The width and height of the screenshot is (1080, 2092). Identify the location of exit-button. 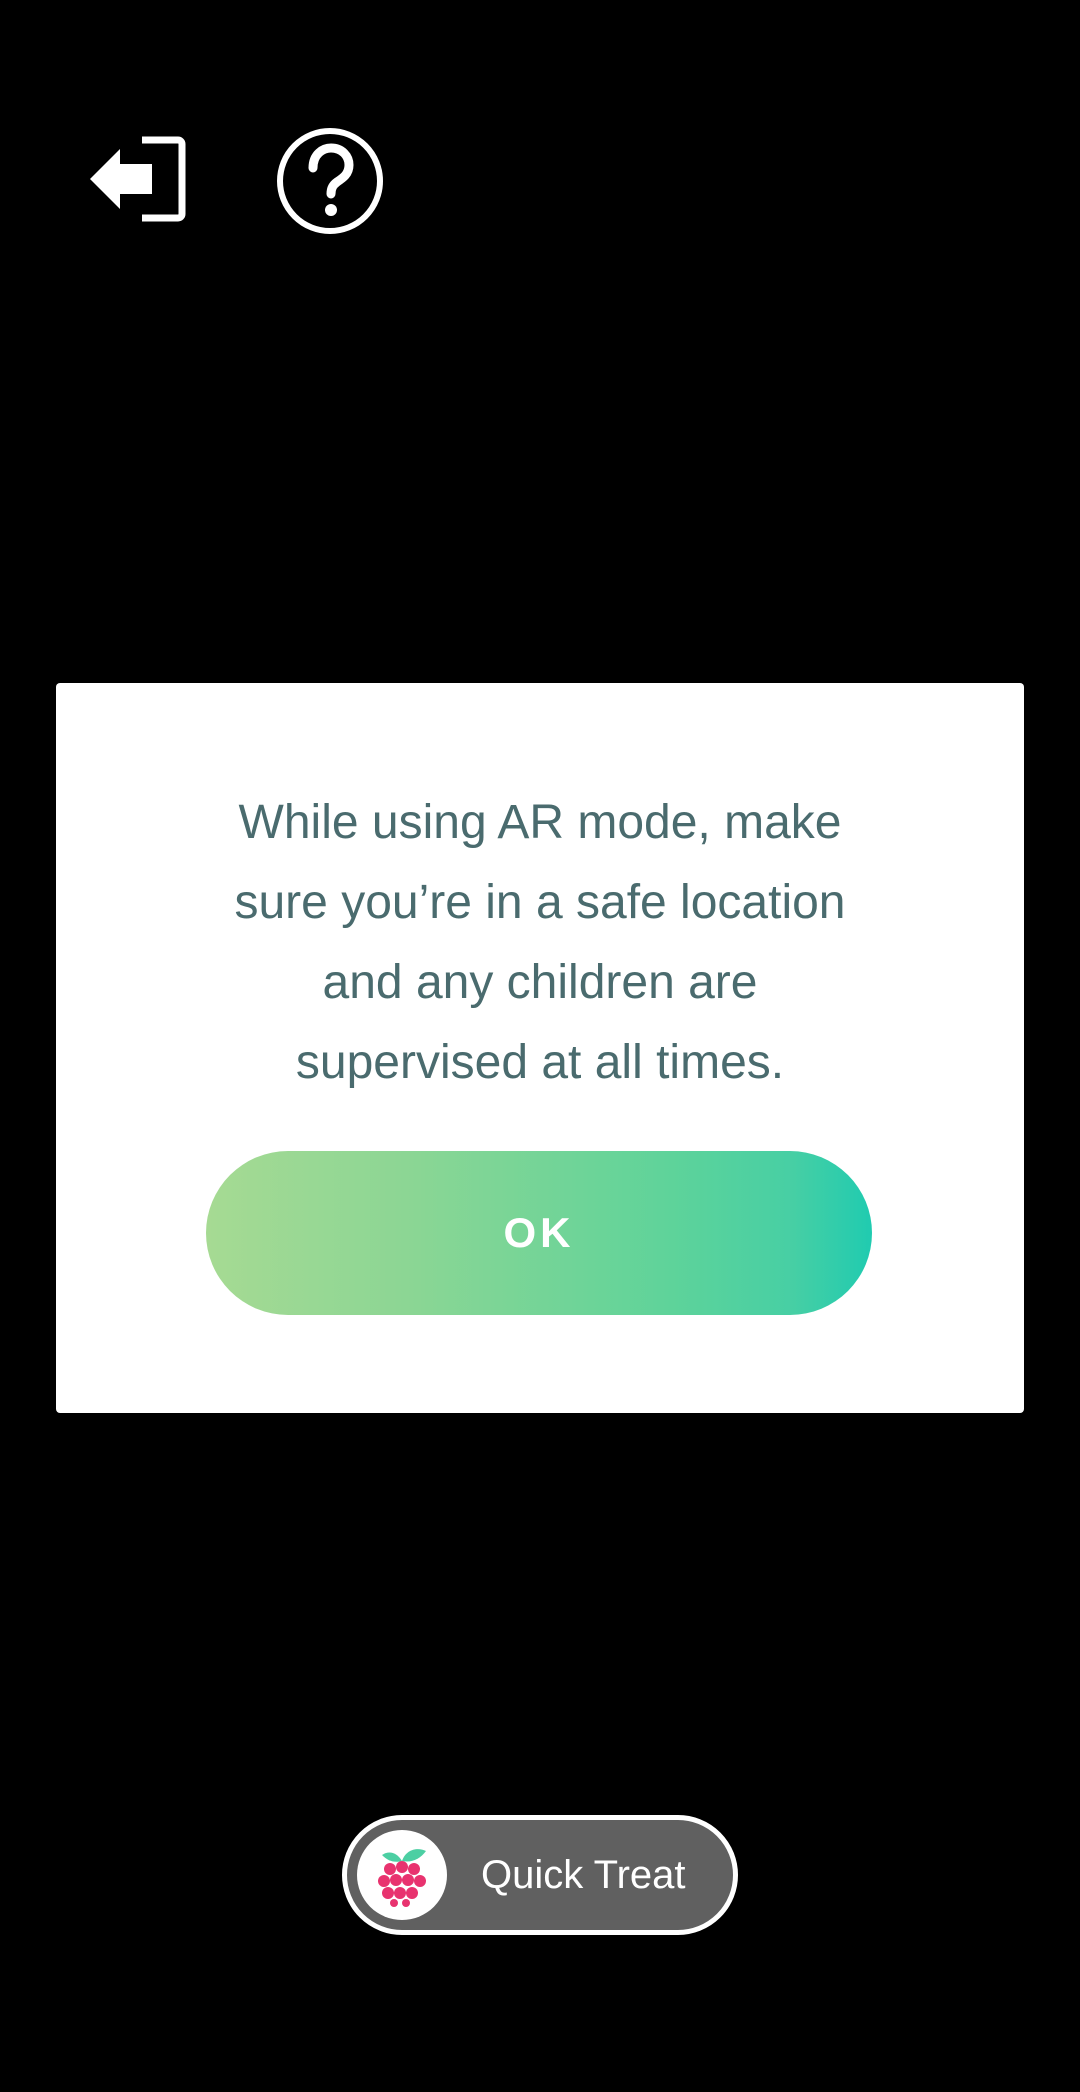
(136, 182).